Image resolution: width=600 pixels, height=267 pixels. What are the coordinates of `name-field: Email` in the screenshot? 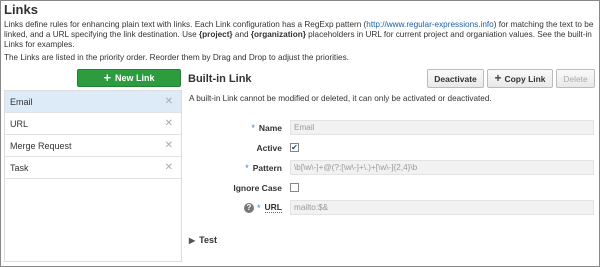 It's located at (442, 127).